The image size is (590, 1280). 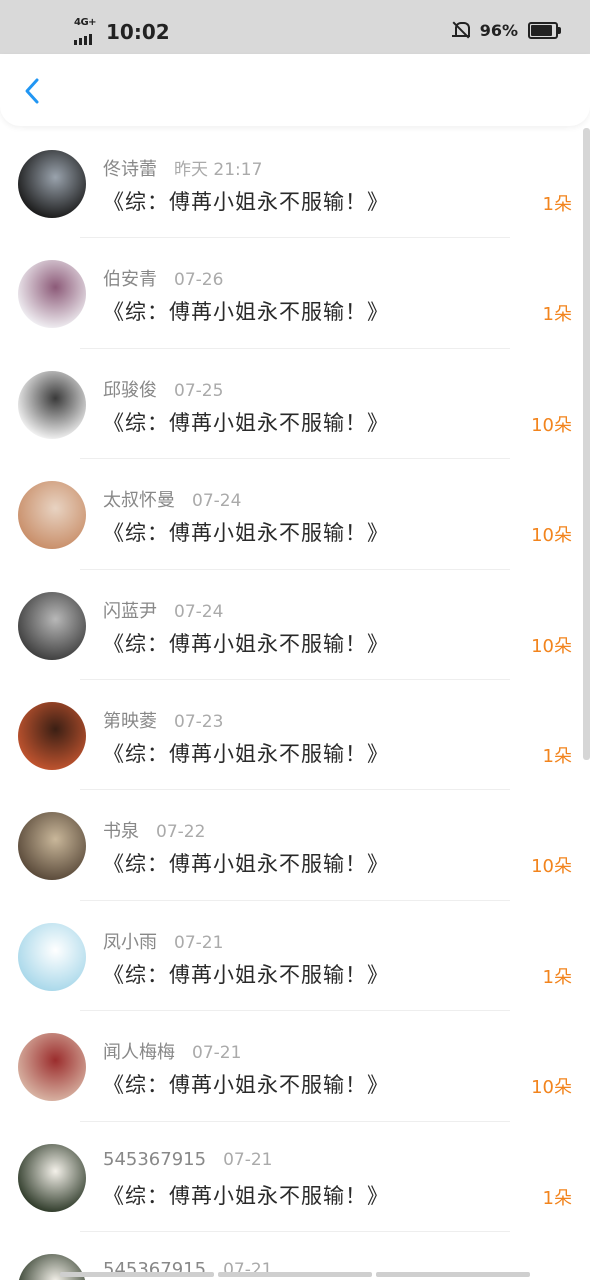 I want to click on list-item: 邱骏俊 07-25 《综：傅苒小姐永不服输！》 10朵, so click(x=295, y=404).